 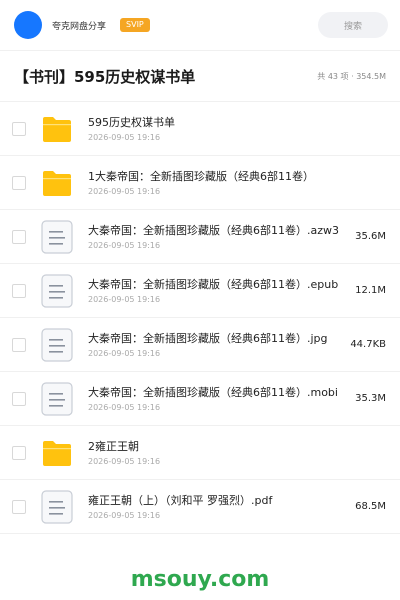 I want to click on file-text: 1大秦帝国：全新插图珍藏版（经典6部11卷） 2026-09-05 19:16, so click(x=233, y=183).